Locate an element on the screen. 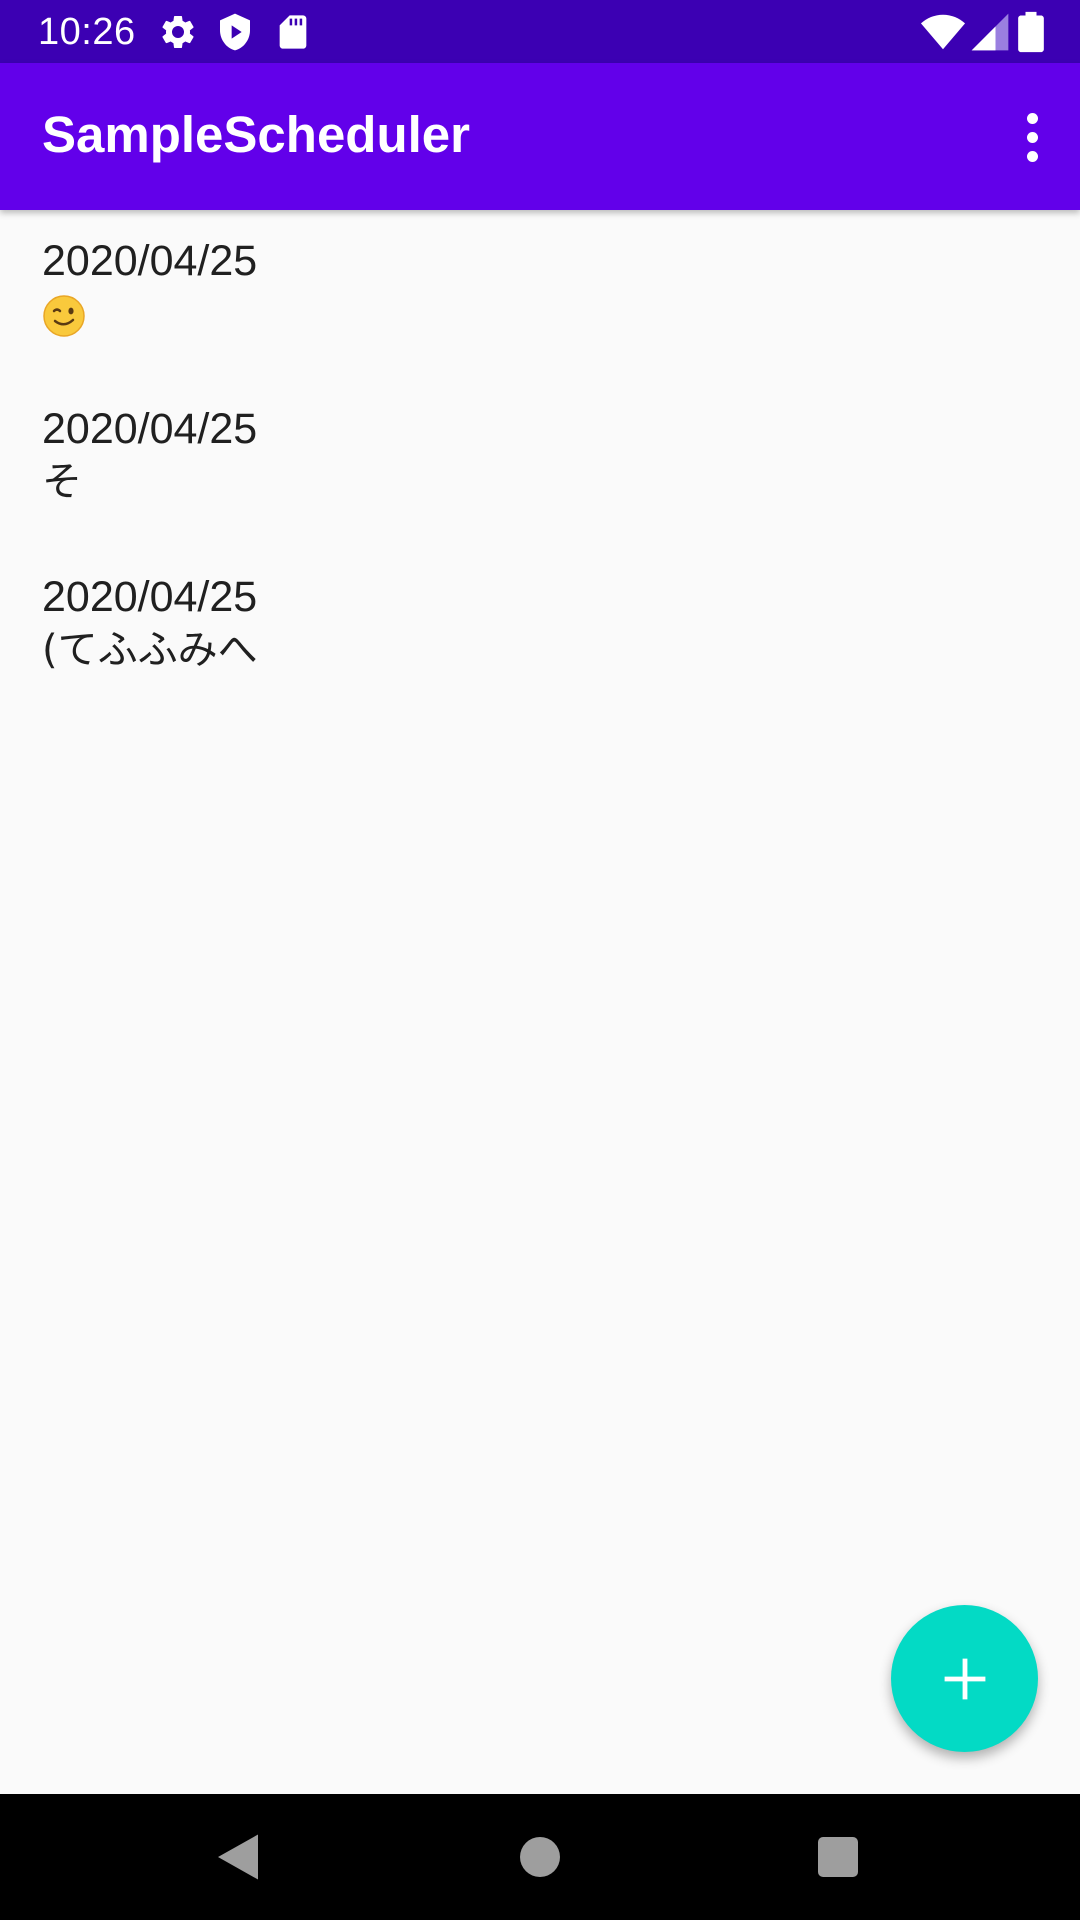 The width and height of the screenshot is (1080, 1920). navigation-bar is located at coordinates (540, 1857).